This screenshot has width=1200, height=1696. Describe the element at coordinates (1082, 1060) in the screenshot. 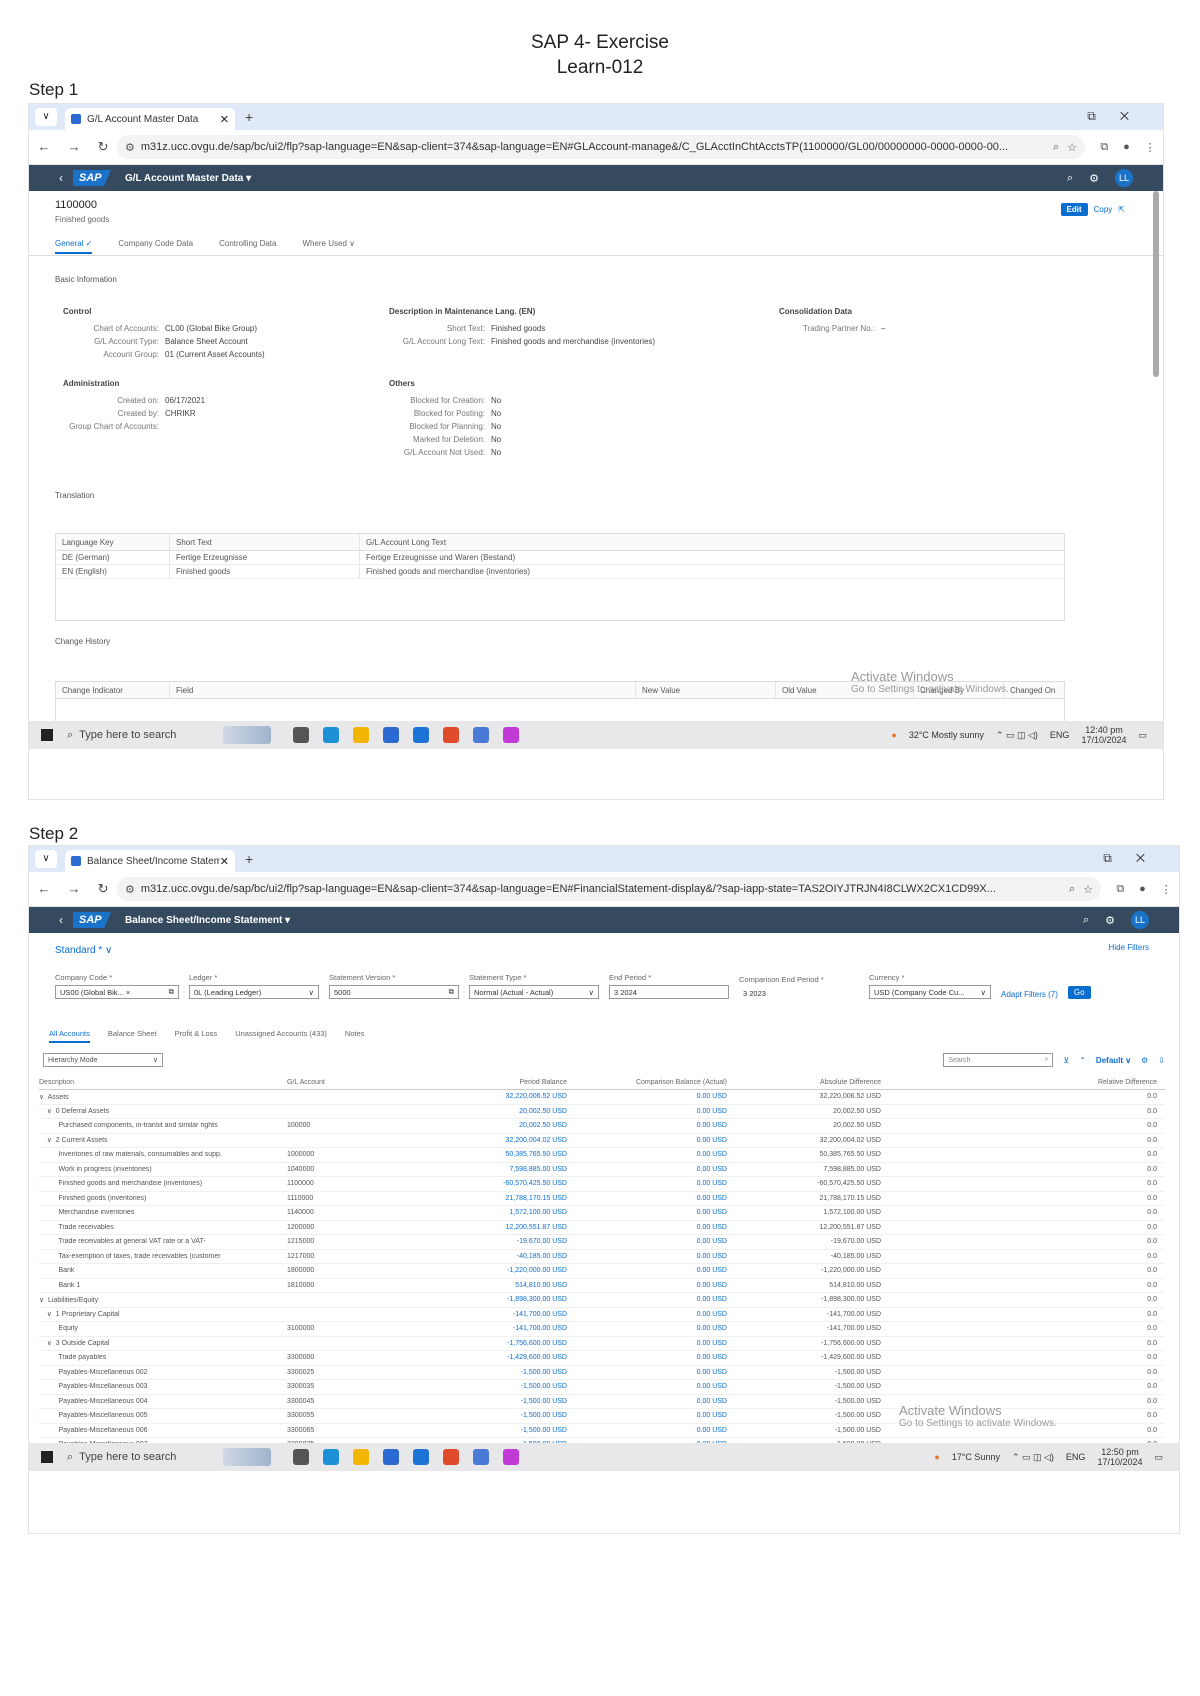

I see `collapse-all-icon: ⌃` at that location.